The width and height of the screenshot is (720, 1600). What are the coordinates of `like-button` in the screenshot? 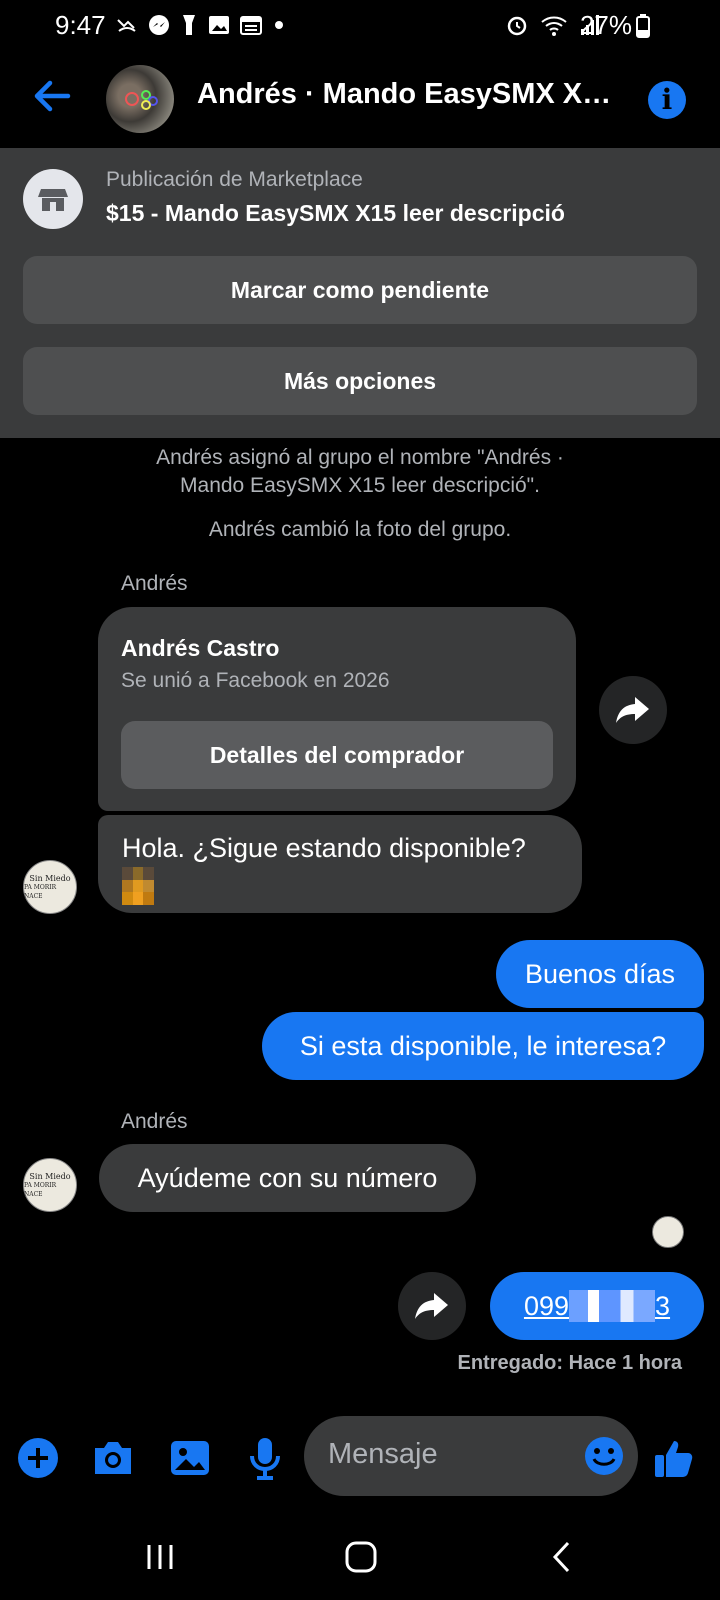 It's located at (674, 1458).